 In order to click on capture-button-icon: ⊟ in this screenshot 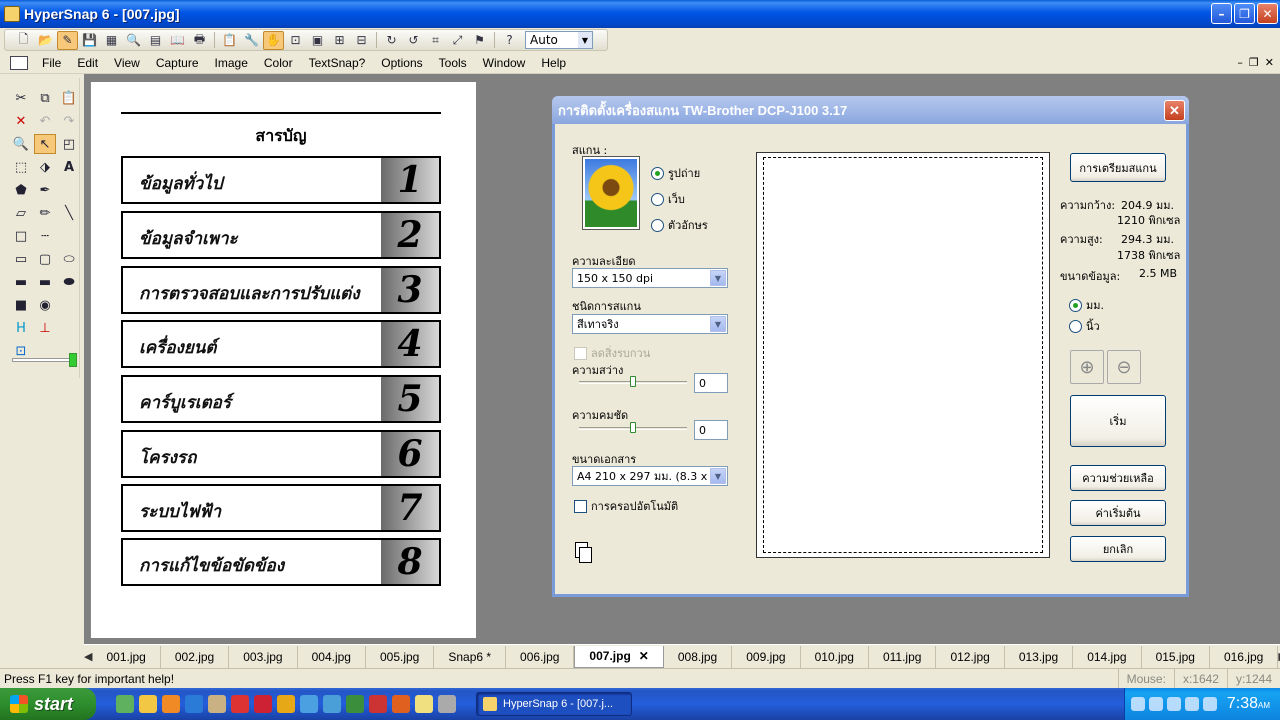, I will do `click(361, 40)`.